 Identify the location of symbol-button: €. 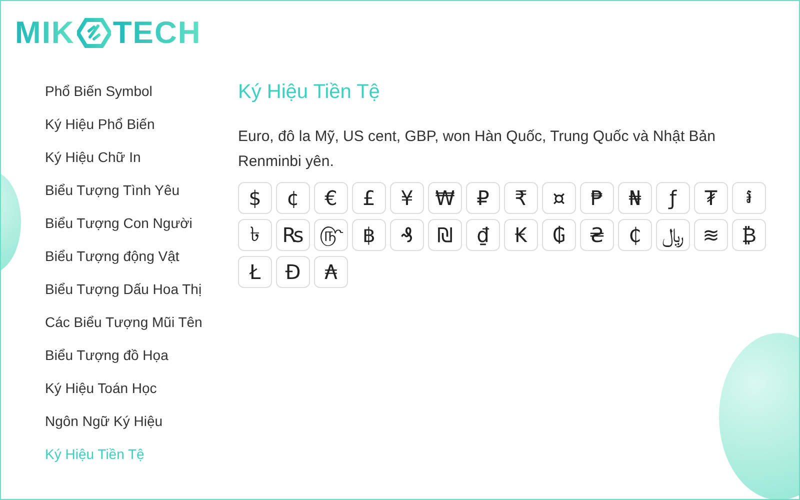
(331, 198).